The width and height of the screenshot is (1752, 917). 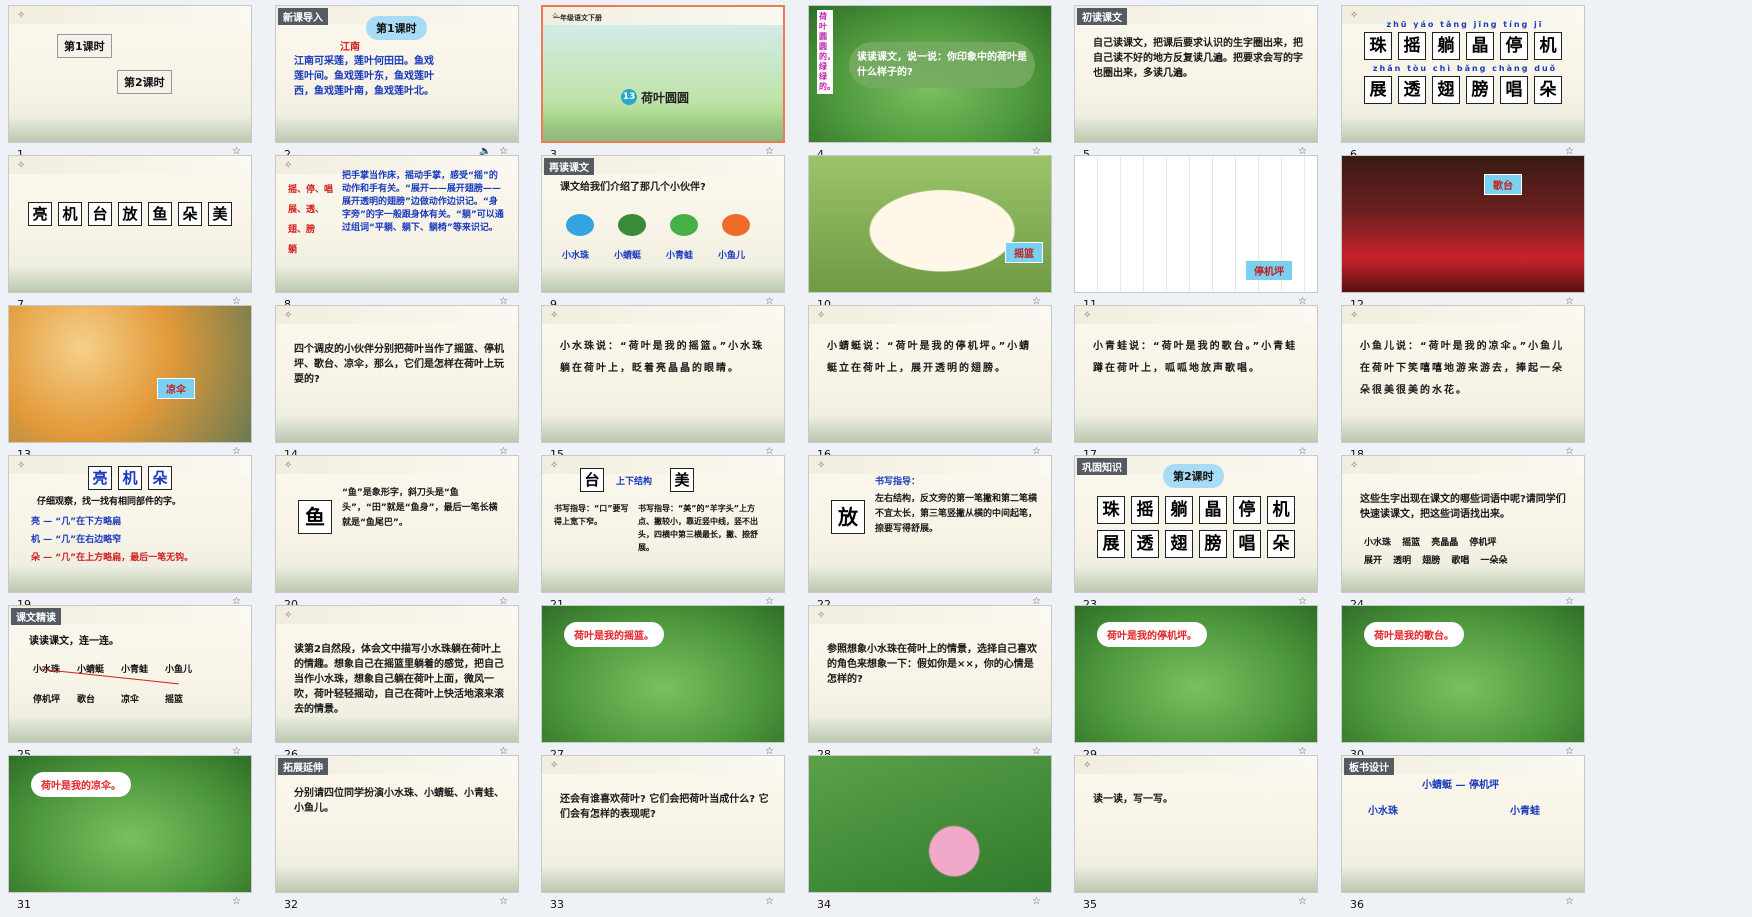 What do you see at coordinates (929, 357) in the screenshot?
I see `sentence-text: 小蜻蜓说：“荷叶是我的停机坪。”小蜻蜓立在荷叶上，展开透明的翅膀。` at bounding box center [929, 357].